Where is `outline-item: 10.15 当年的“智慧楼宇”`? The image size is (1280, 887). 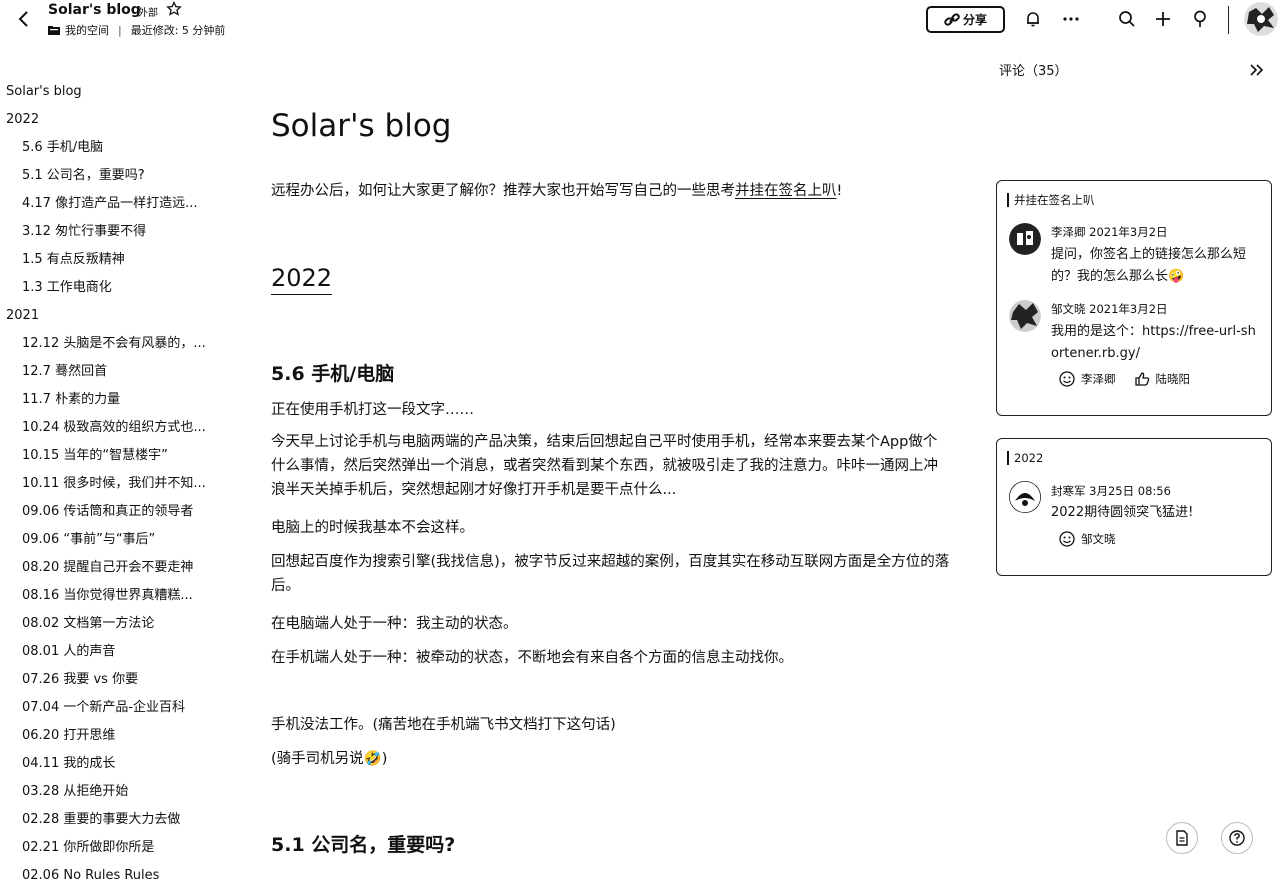 outline-item: 10.15 当年的“智慧楼宇” is located at coordinates (107, 456).